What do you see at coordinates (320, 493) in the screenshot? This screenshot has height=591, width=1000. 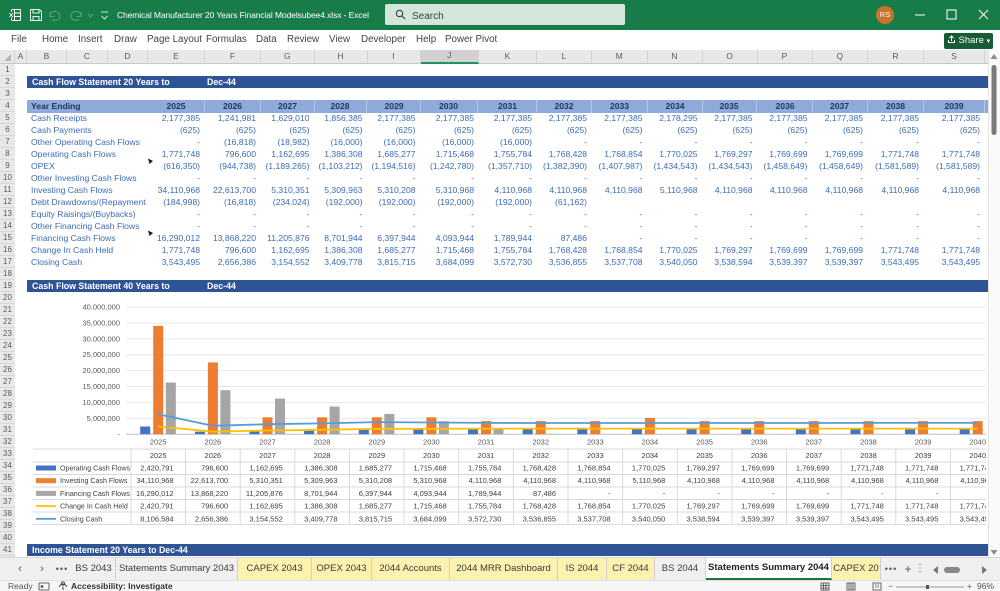 I see `svg-text: 8,701,944` at bounding box center [320, 493].